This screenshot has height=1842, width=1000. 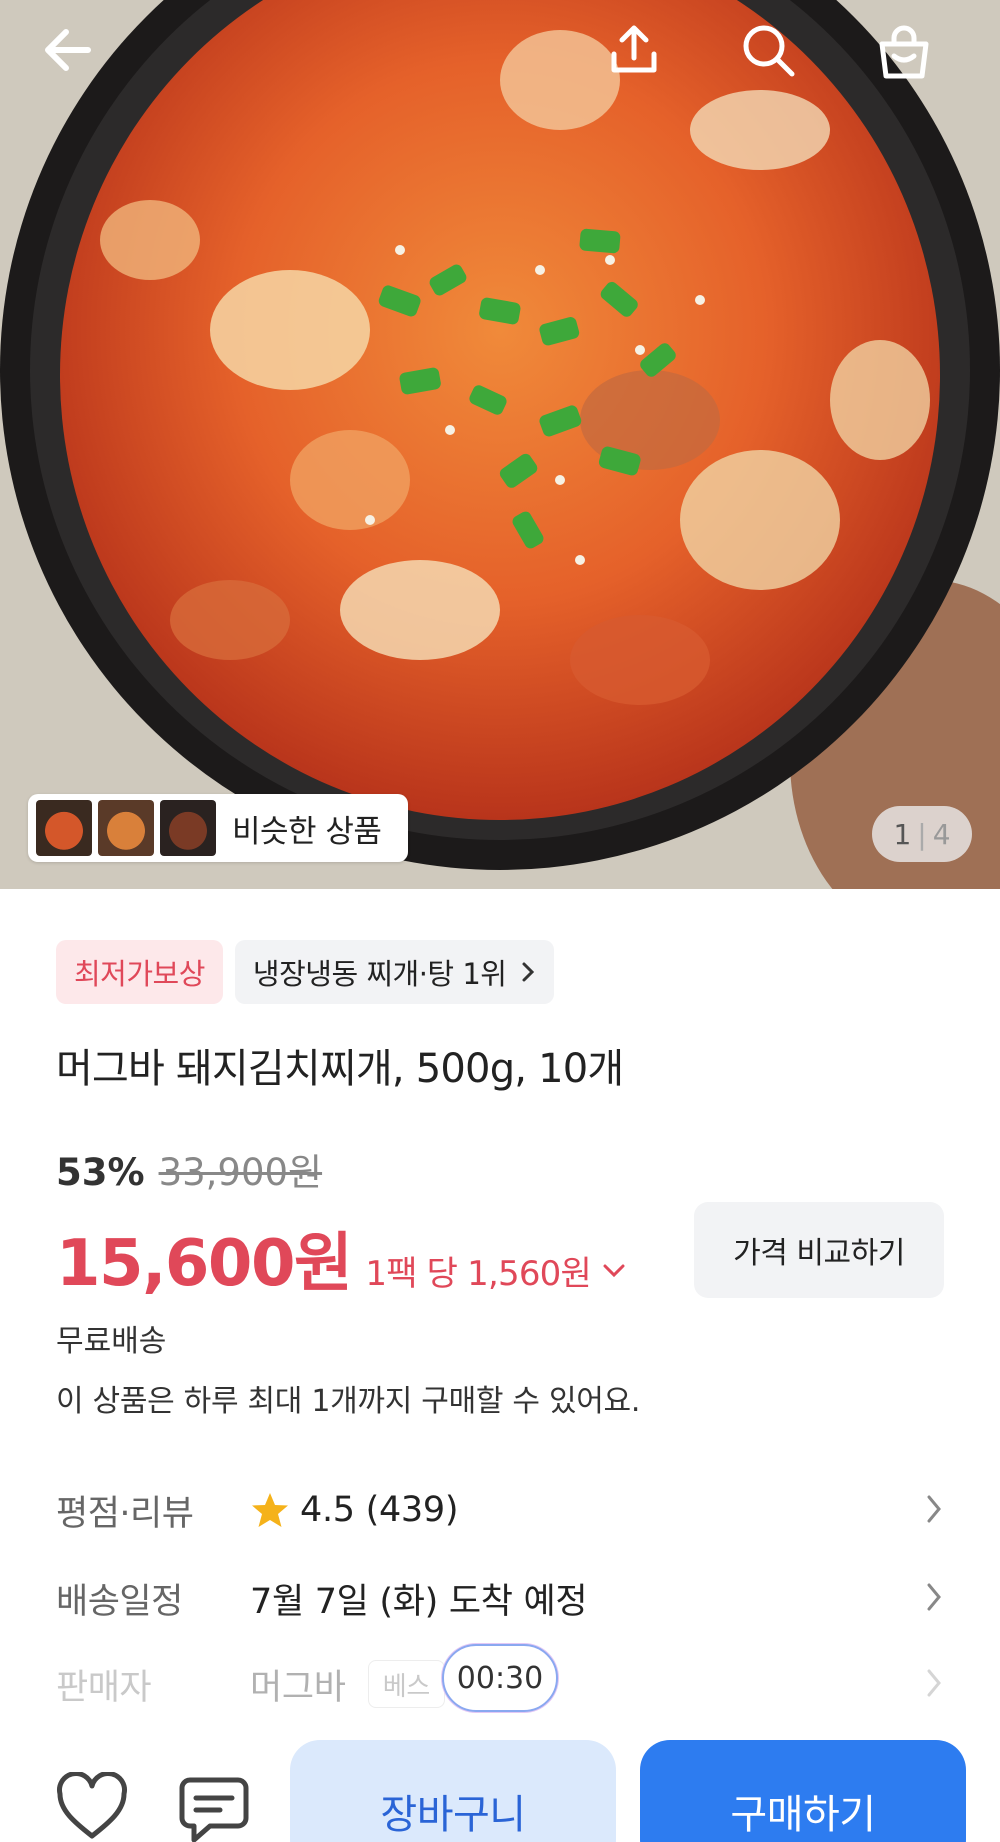 I want to click on rating-value-group: 4.5 (439), so click(x=354, y=1510).